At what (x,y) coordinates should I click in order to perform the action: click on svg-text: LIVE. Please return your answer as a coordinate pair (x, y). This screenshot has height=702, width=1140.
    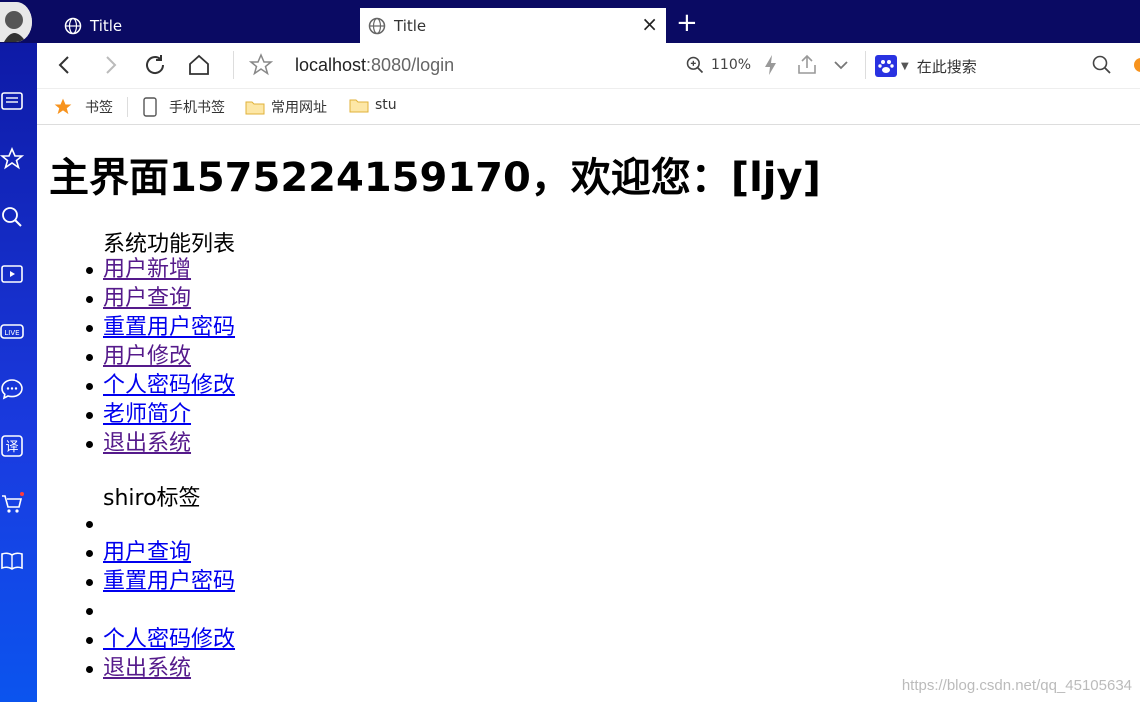
    Looking at the image, I should click on (11, 333).